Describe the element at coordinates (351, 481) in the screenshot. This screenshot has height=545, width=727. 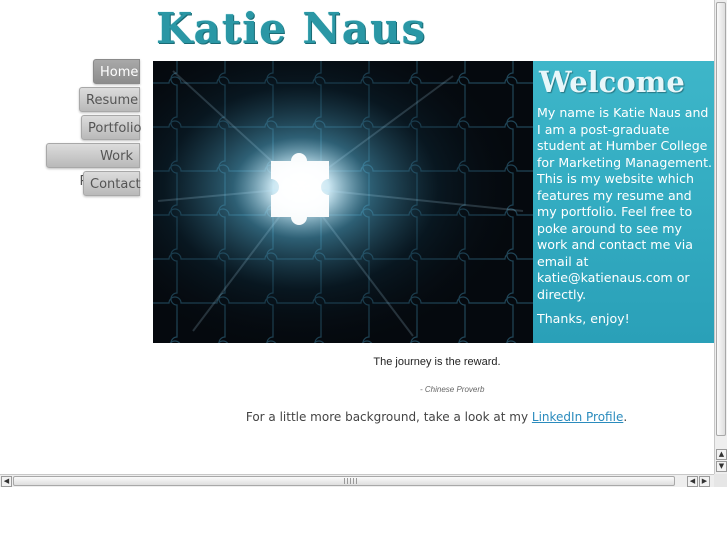
I see `scroll-grip-icon` at that location.